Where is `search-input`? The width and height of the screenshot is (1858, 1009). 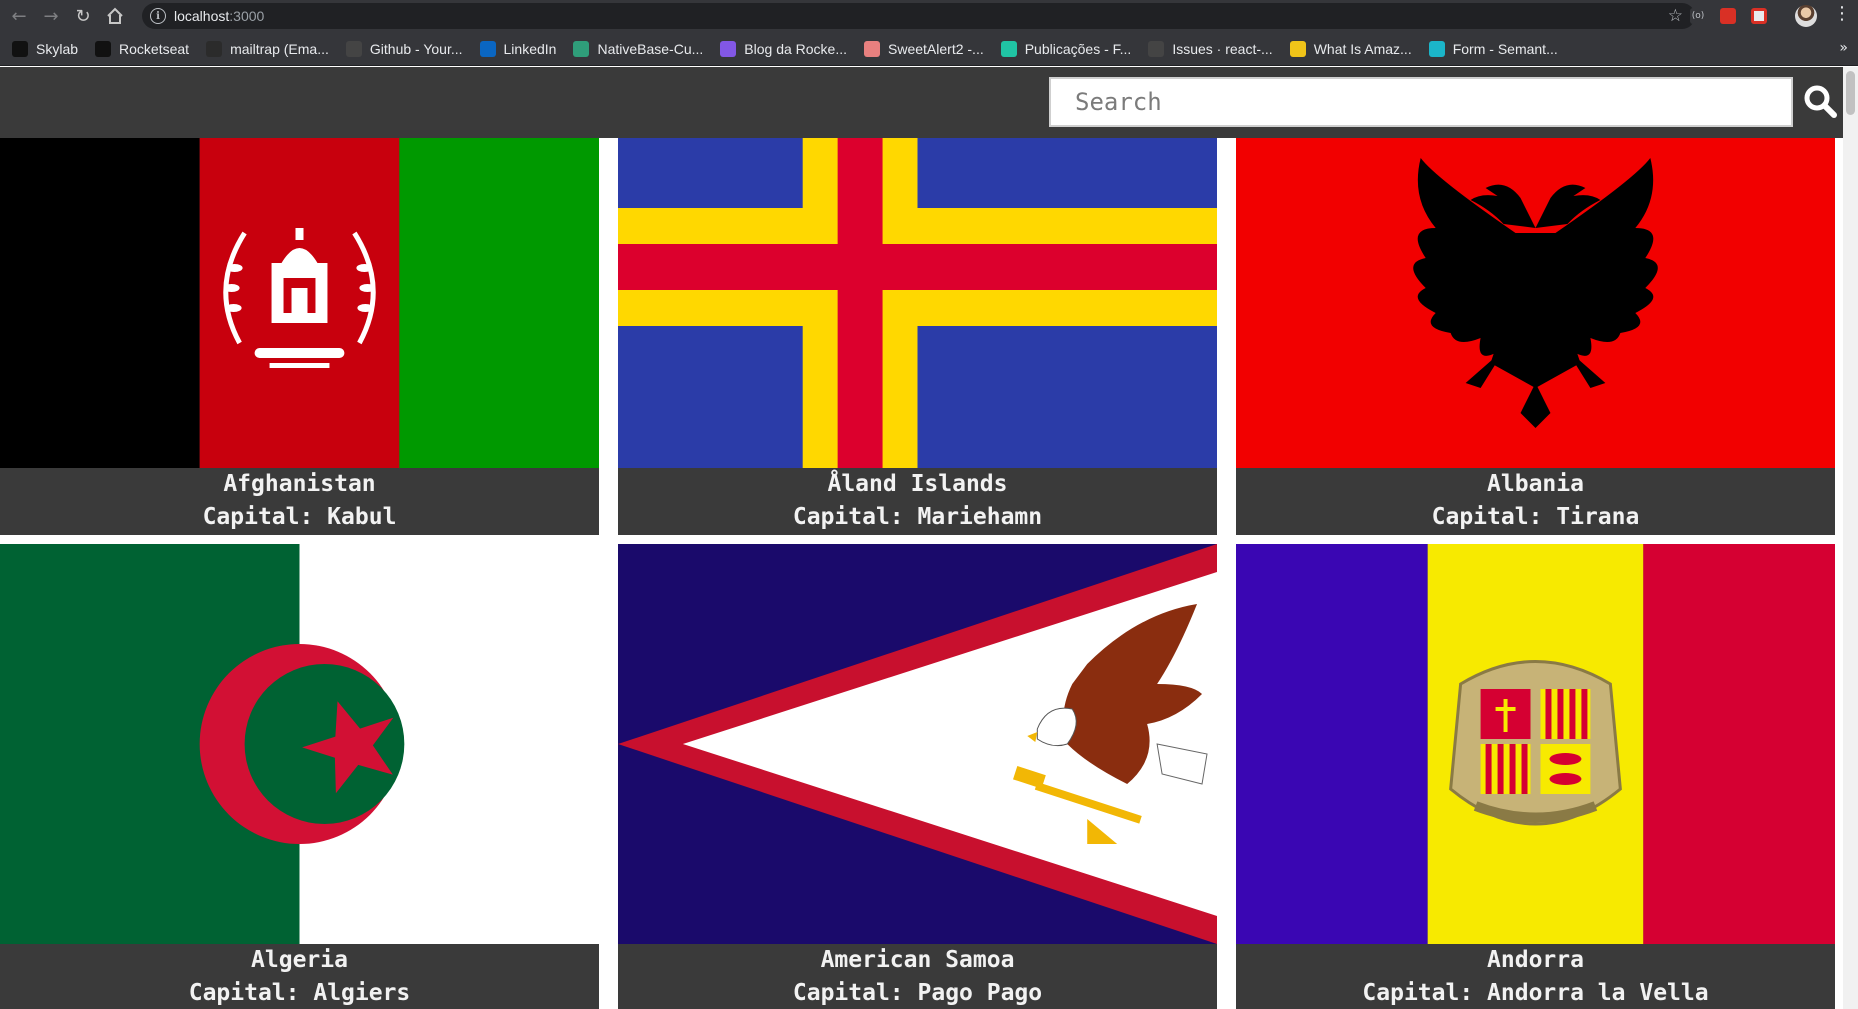 search-input is located at coordinates (1421, 102).